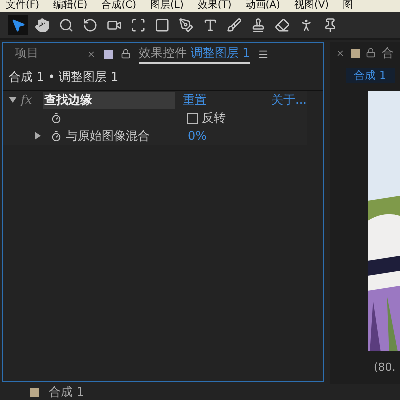 The width and height of the screenshot is (400, 400). I want to click on panel-tab: 项目, so click(27, 54).